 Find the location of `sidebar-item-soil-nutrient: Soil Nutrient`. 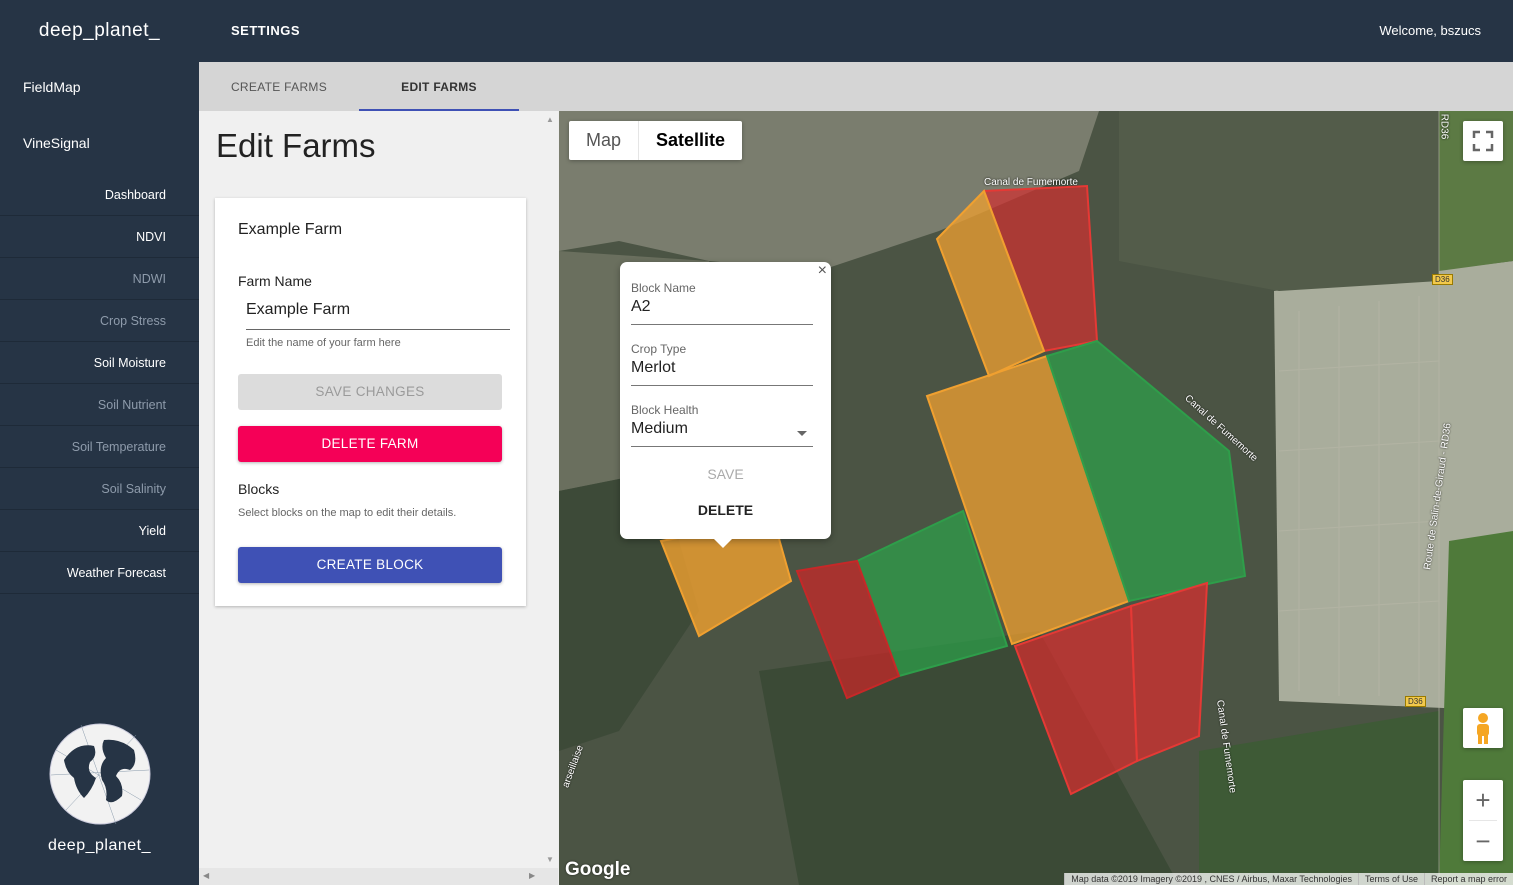

sidebar-item-soil-nutrient: Soil Nutrient is located at coordinates (99, 405).